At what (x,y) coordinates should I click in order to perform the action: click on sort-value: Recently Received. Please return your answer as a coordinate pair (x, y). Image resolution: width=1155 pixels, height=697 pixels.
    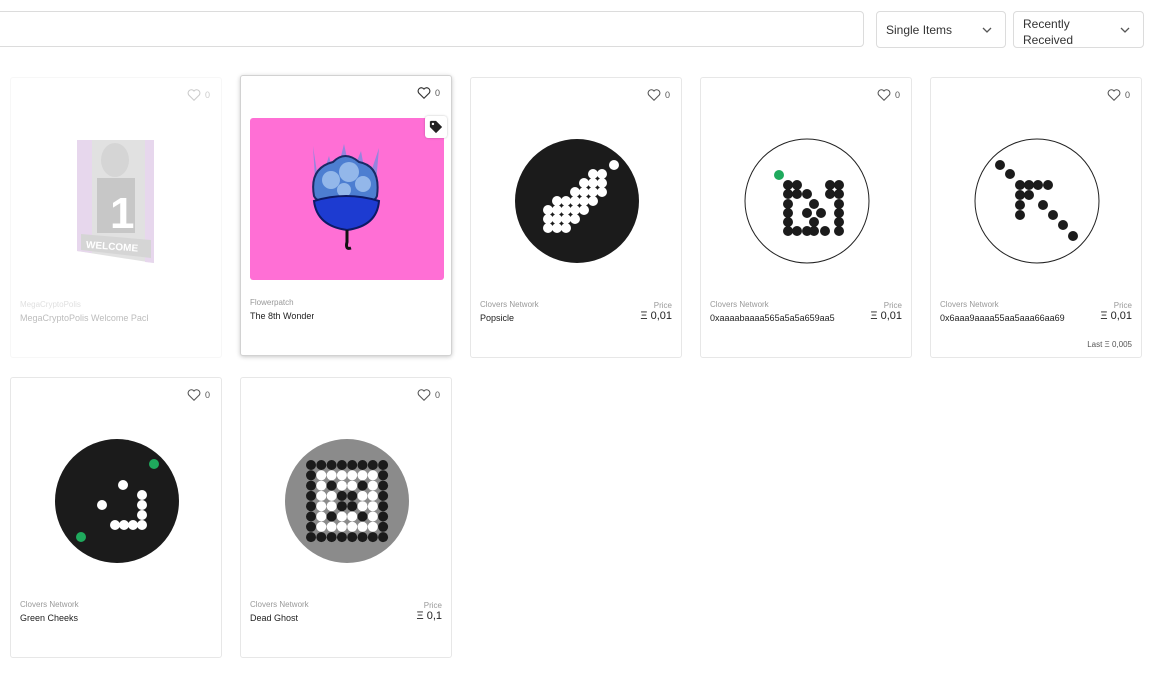
    Looking at the image, I should click on (1048, 32).